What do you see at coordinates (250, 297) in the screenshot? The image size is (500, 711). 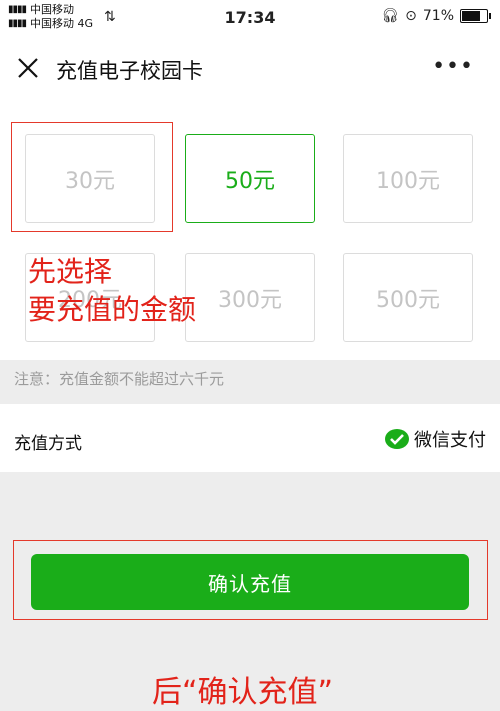 I see `amount-option-300: 300元` at bounding box center [250, 297].